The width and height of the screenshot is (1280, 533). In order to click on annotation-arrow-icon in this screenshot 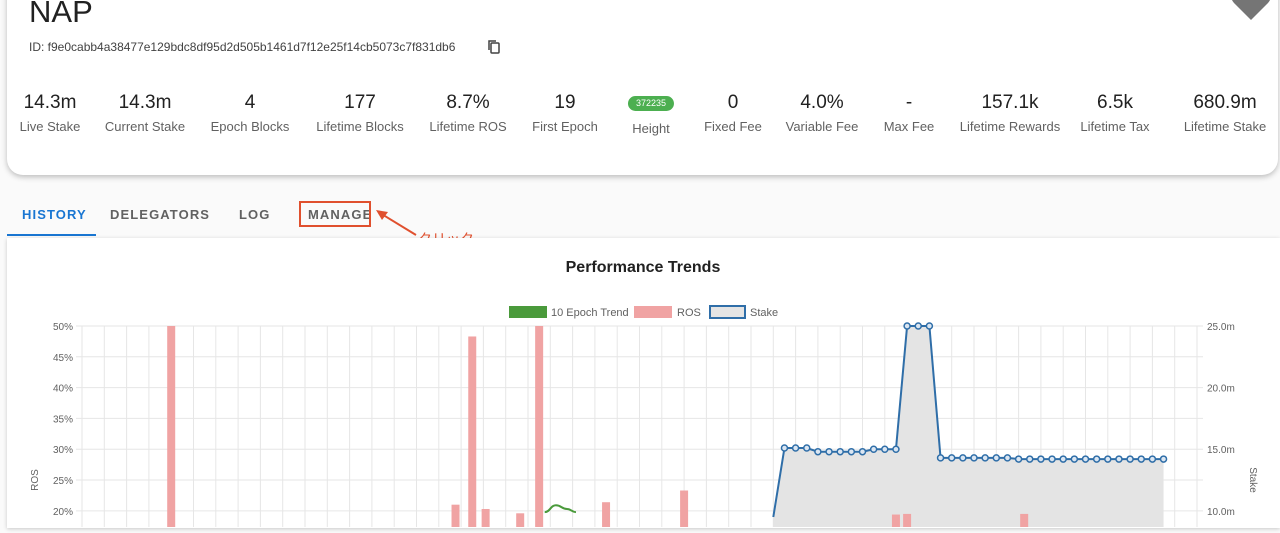, I will do `click(396, 223)`.